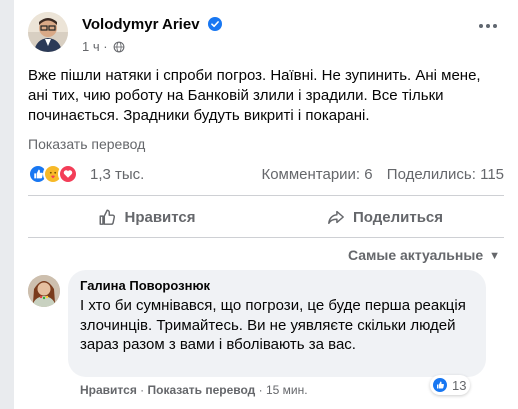 The image size is (518, 409). I want to click on show-translation-link: Показать перевод, so click(86, 144).